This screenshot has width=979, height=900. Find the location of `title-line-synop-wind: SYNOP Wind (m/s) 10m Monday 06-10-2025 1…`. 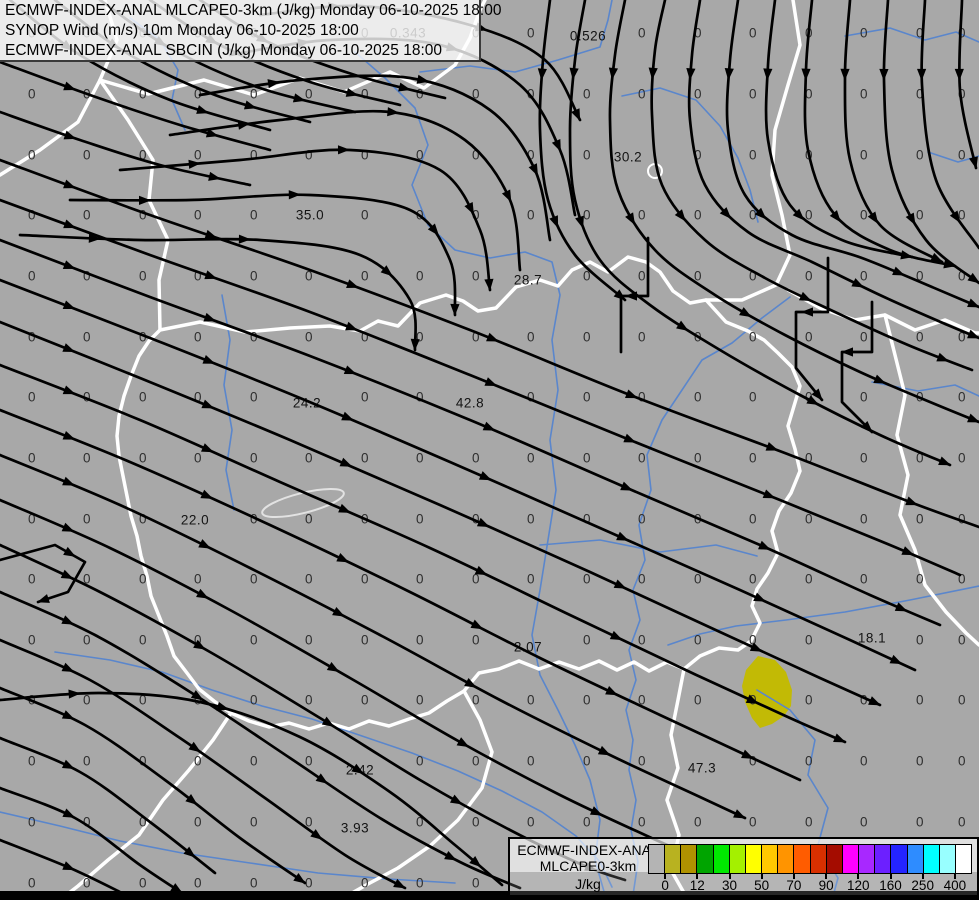

title-line-synop-wind: SYNOP Wind (m/s) 10m Monday 06-10-2025 1… is located at coordinates (182, 30).